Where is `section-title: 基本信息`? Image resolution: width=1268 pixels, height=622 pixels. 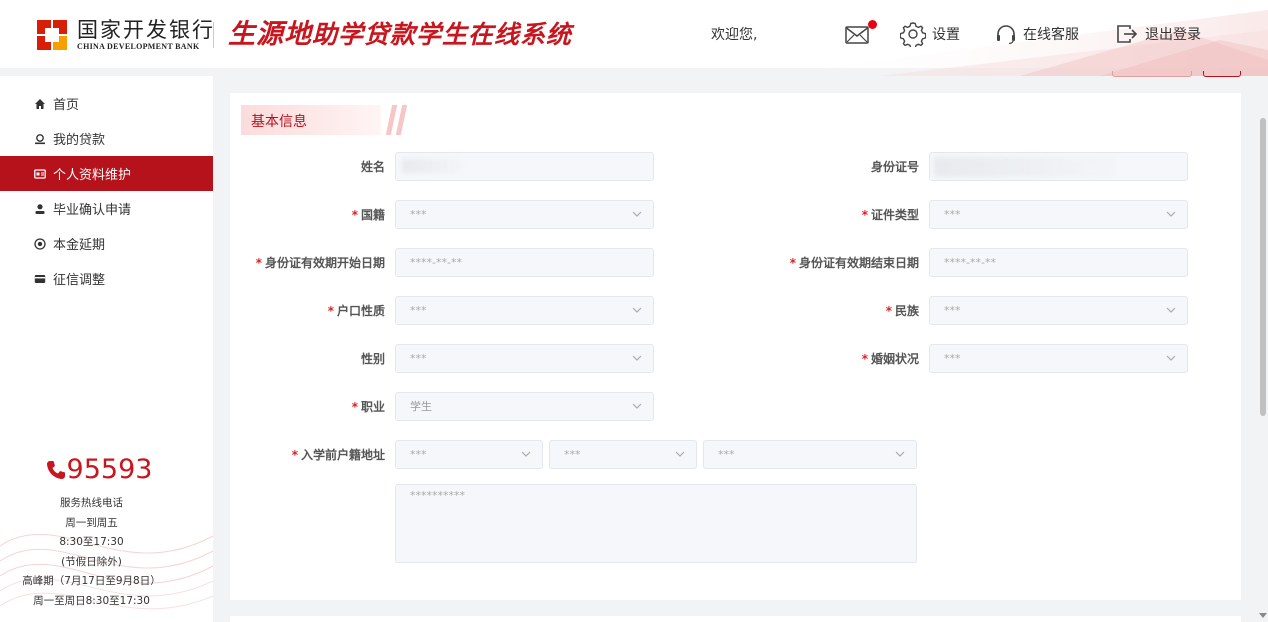
section-title: 基本信息 is located at coordinates (324, 120).